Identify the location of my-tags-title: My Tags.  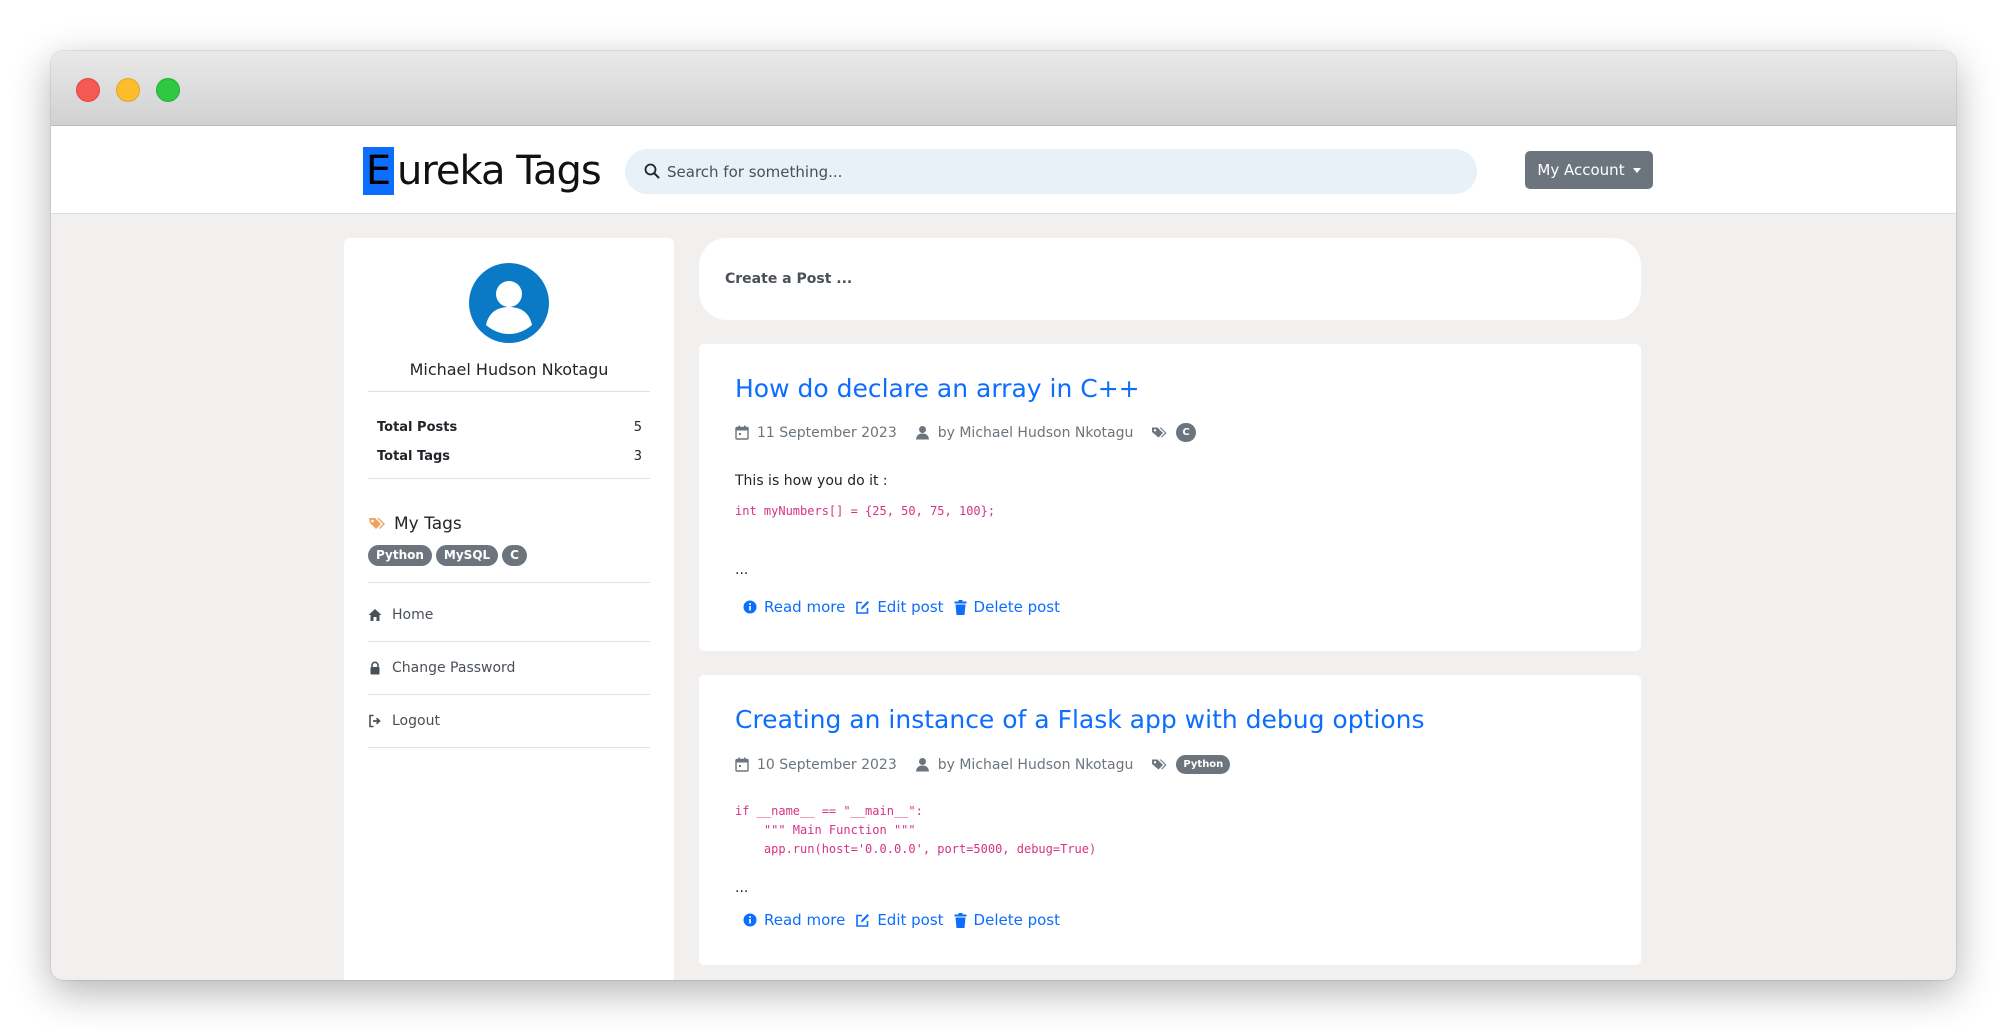
(428, 524).